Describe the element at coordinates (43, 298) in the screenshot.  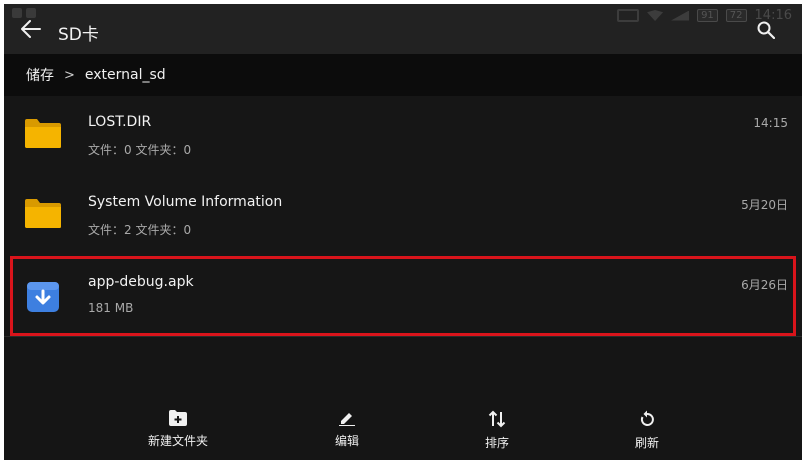
I see `apk-download-icon` at that location.